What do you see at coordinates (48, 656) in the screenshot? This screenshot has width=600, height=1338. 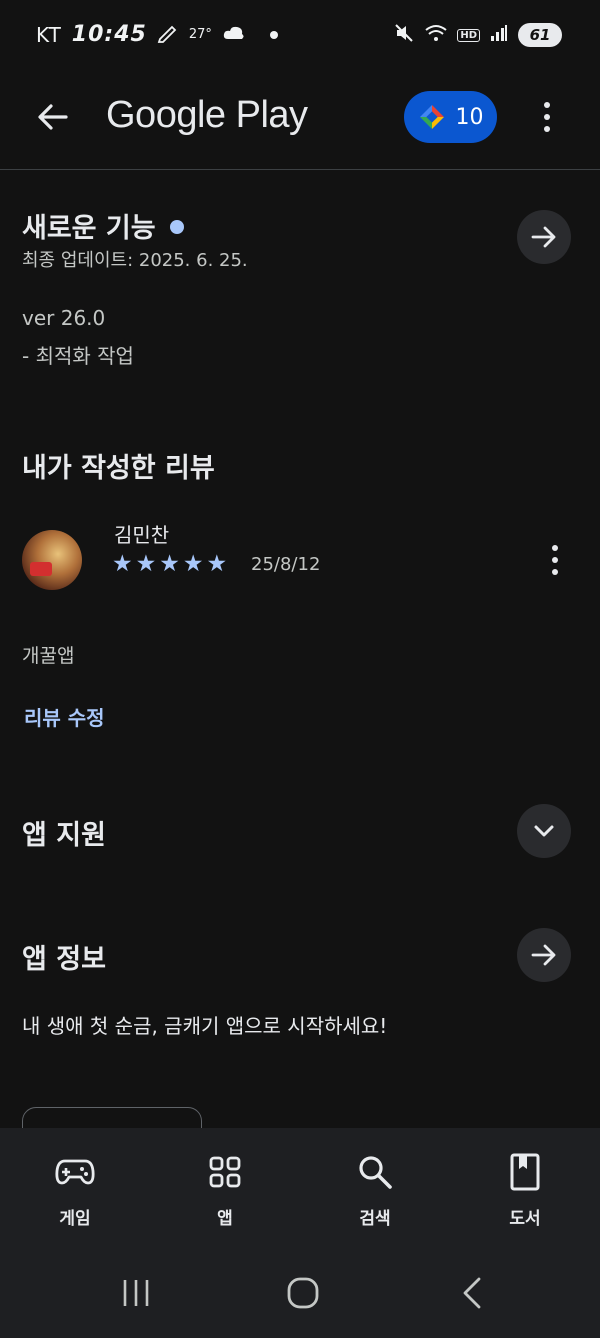 I see `review-text: 개꿀앱` at bounding box center [48, 656].